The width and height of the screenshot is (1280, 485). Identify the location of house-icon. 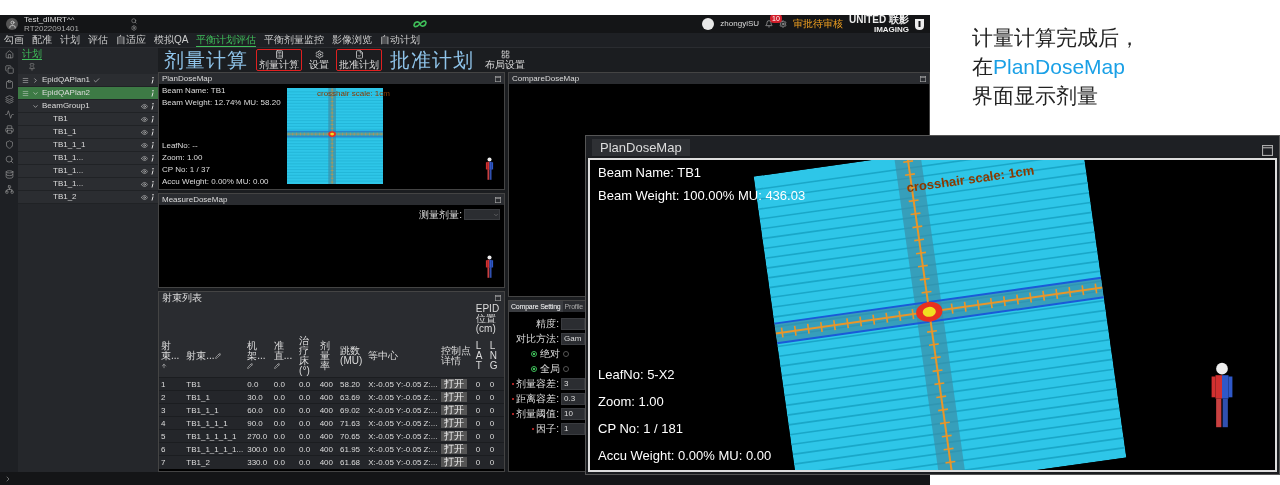
(9, 54).